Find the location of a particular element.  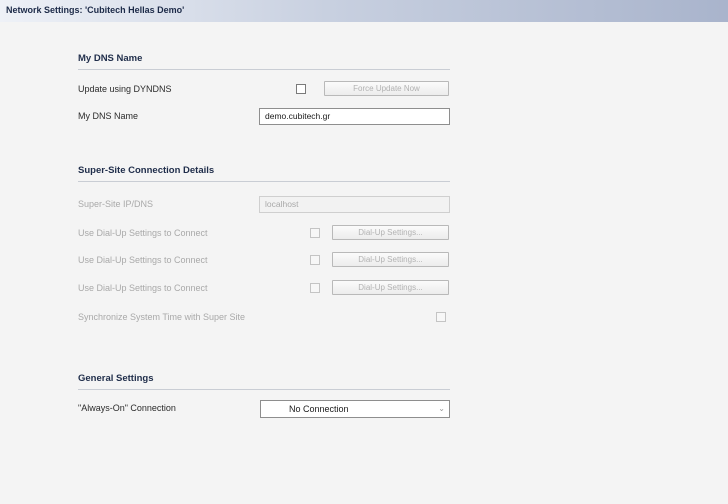

sync-time-label: Synchronize System Time with Super Site is located at coordinates (162, 317).